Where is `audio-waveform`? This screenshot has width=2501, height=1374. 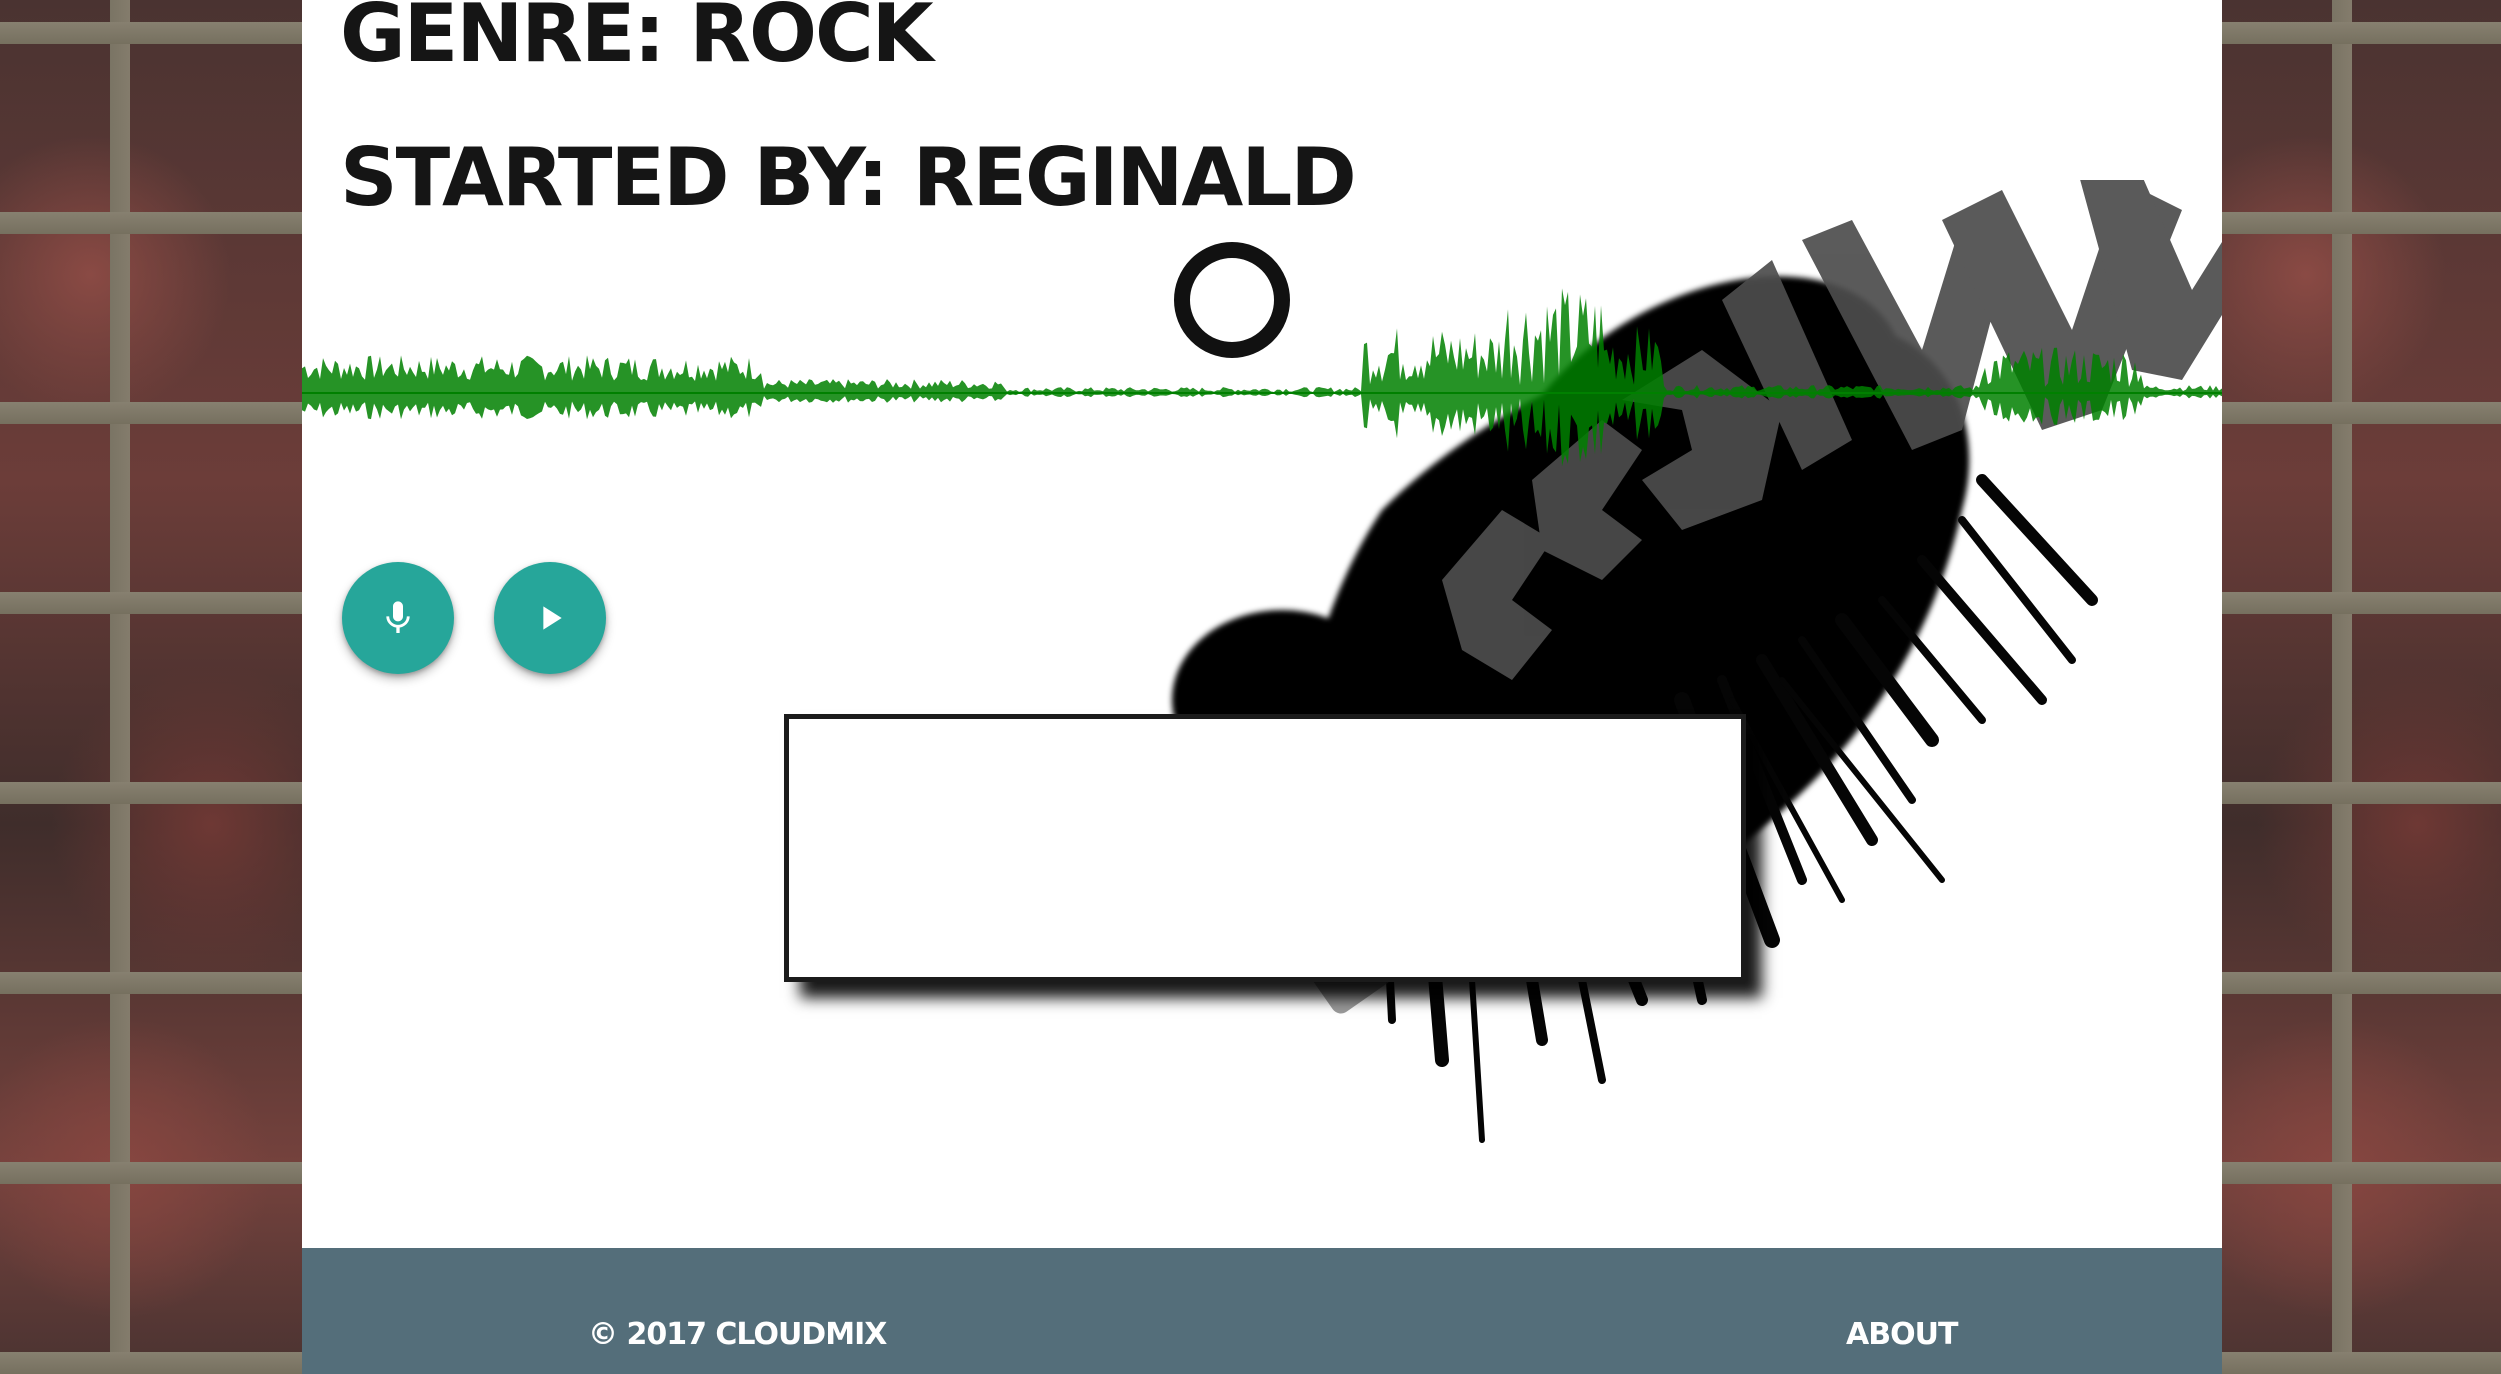
audio-waveform is located at coordinates (1262, 377).